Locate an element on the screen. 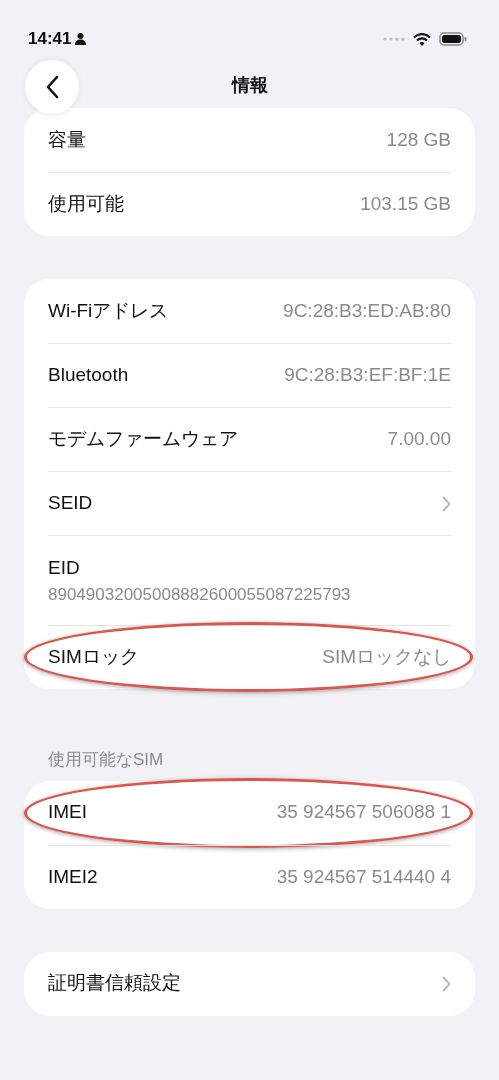 The height and width of the screenshot is (1080, 499). row-label: SIMロック is located at coordinates (93, 657).